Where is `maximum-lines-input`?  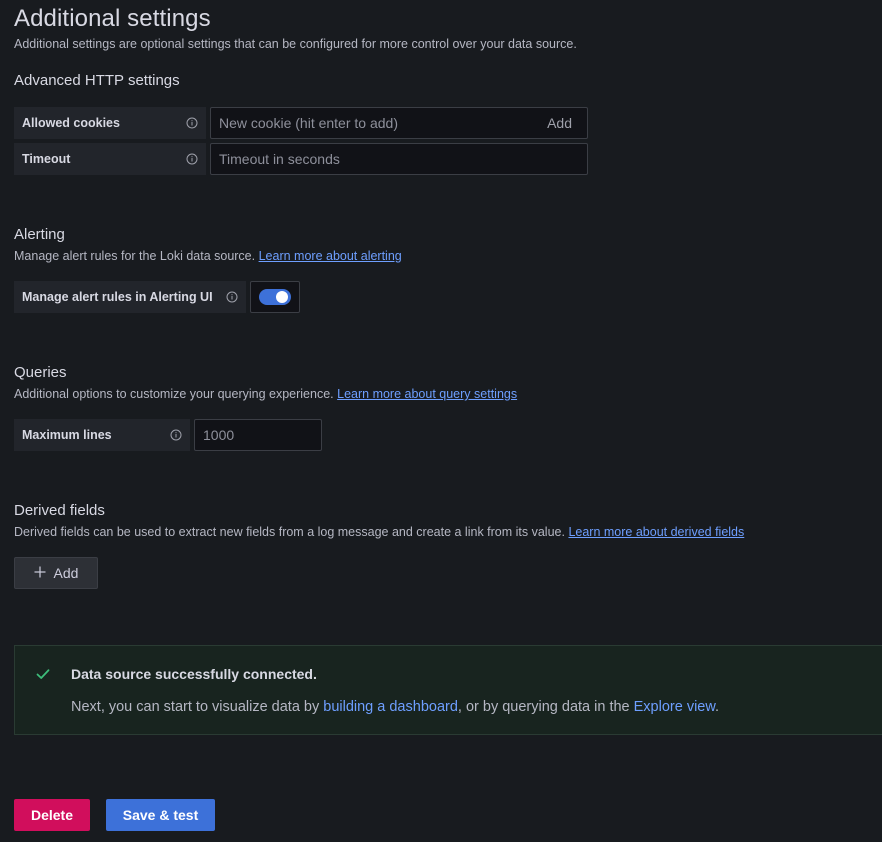 maximum-lines-input is located at coordinates (258, 435).